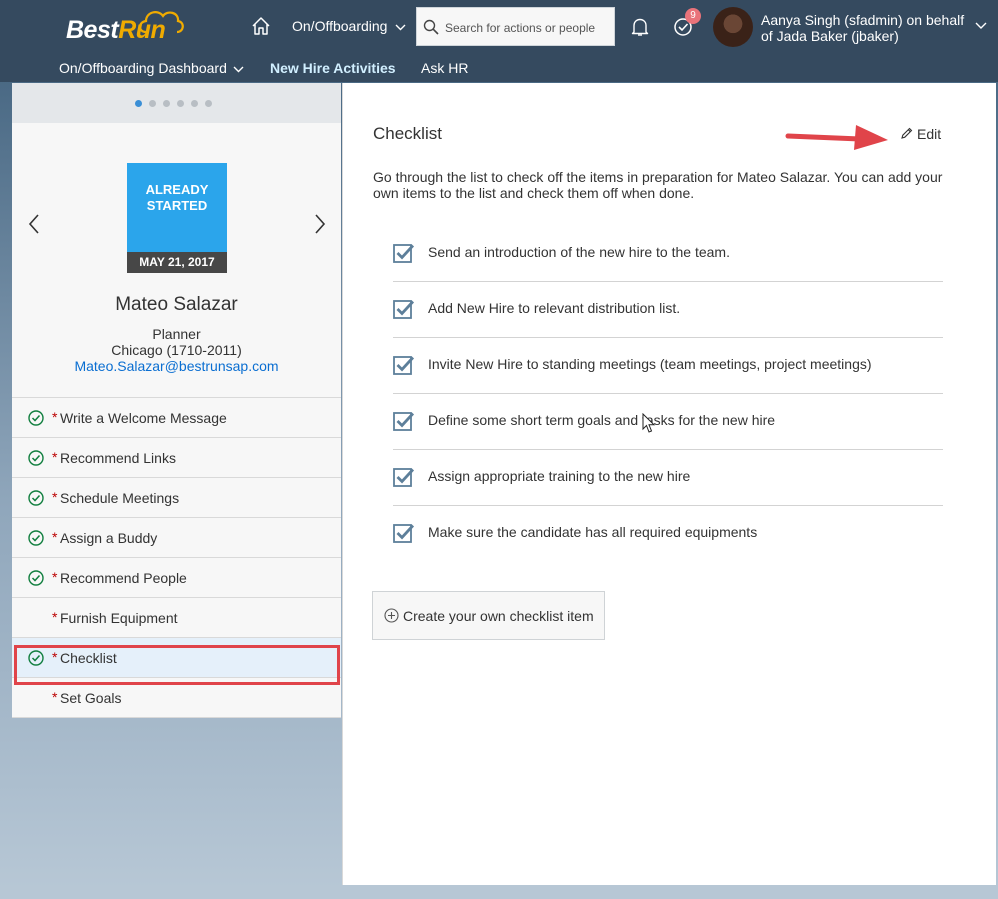  I want to click on activity-label: Schedule Meetings, so click(120, 498).